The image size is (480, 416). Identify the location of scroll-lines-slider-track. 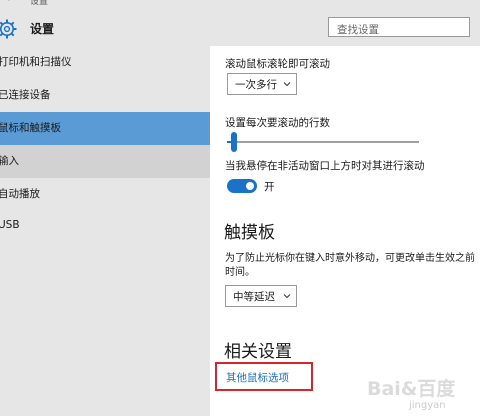
(323, 142).